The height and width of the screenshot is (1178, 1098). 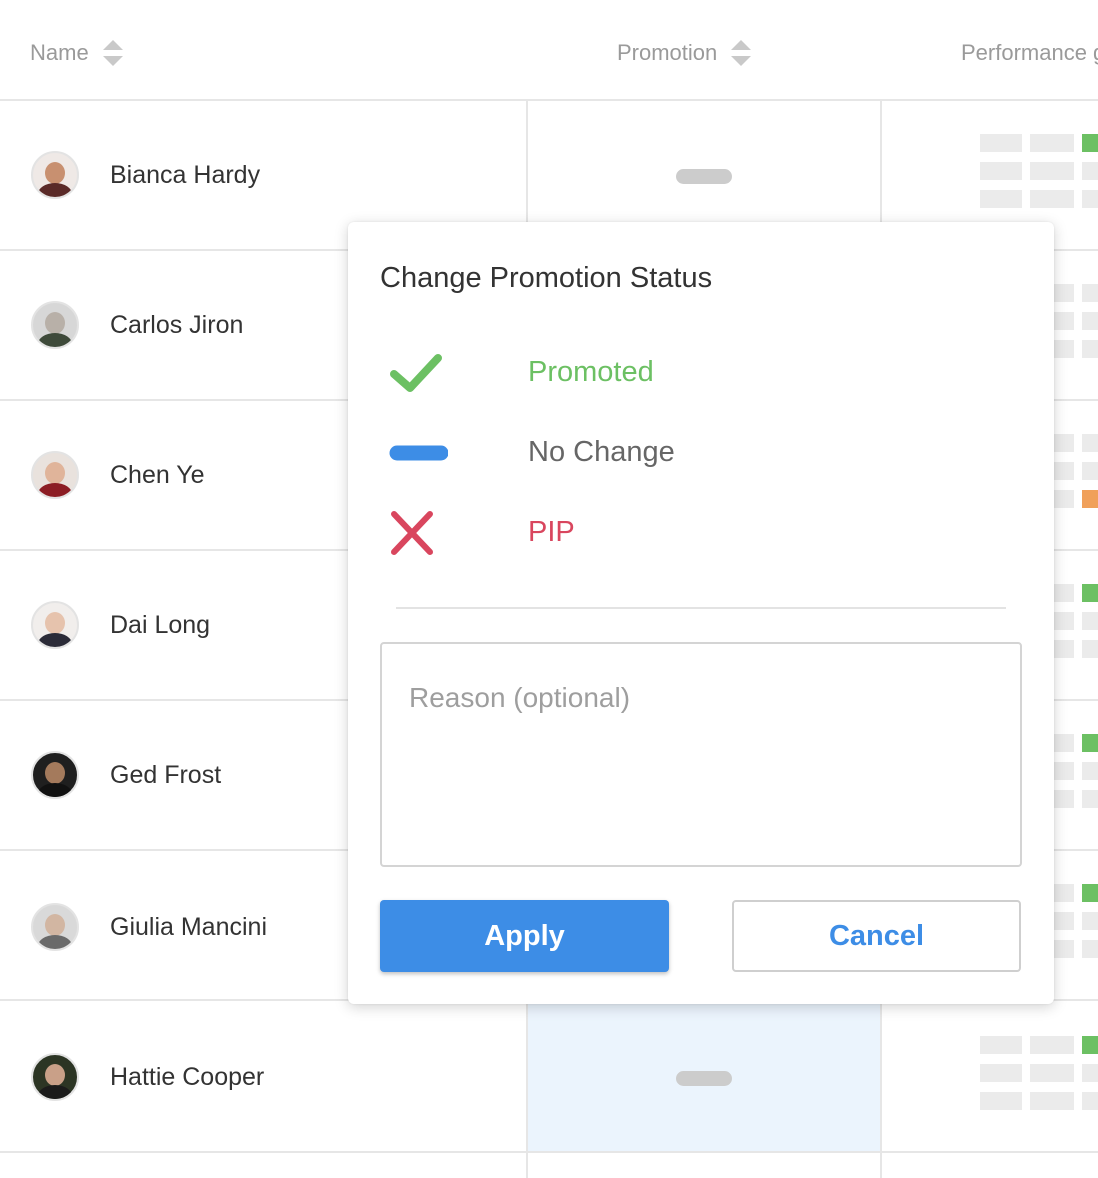 I want to click on option-label: PIP, so click(x=551, y=532).